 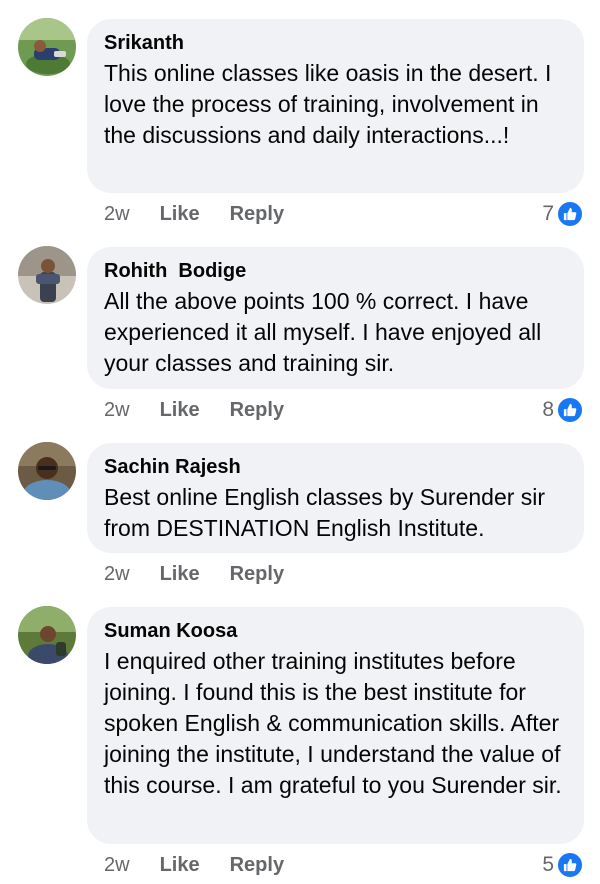 I want to click on reaction-count: 8, so click(x=548, y=409).